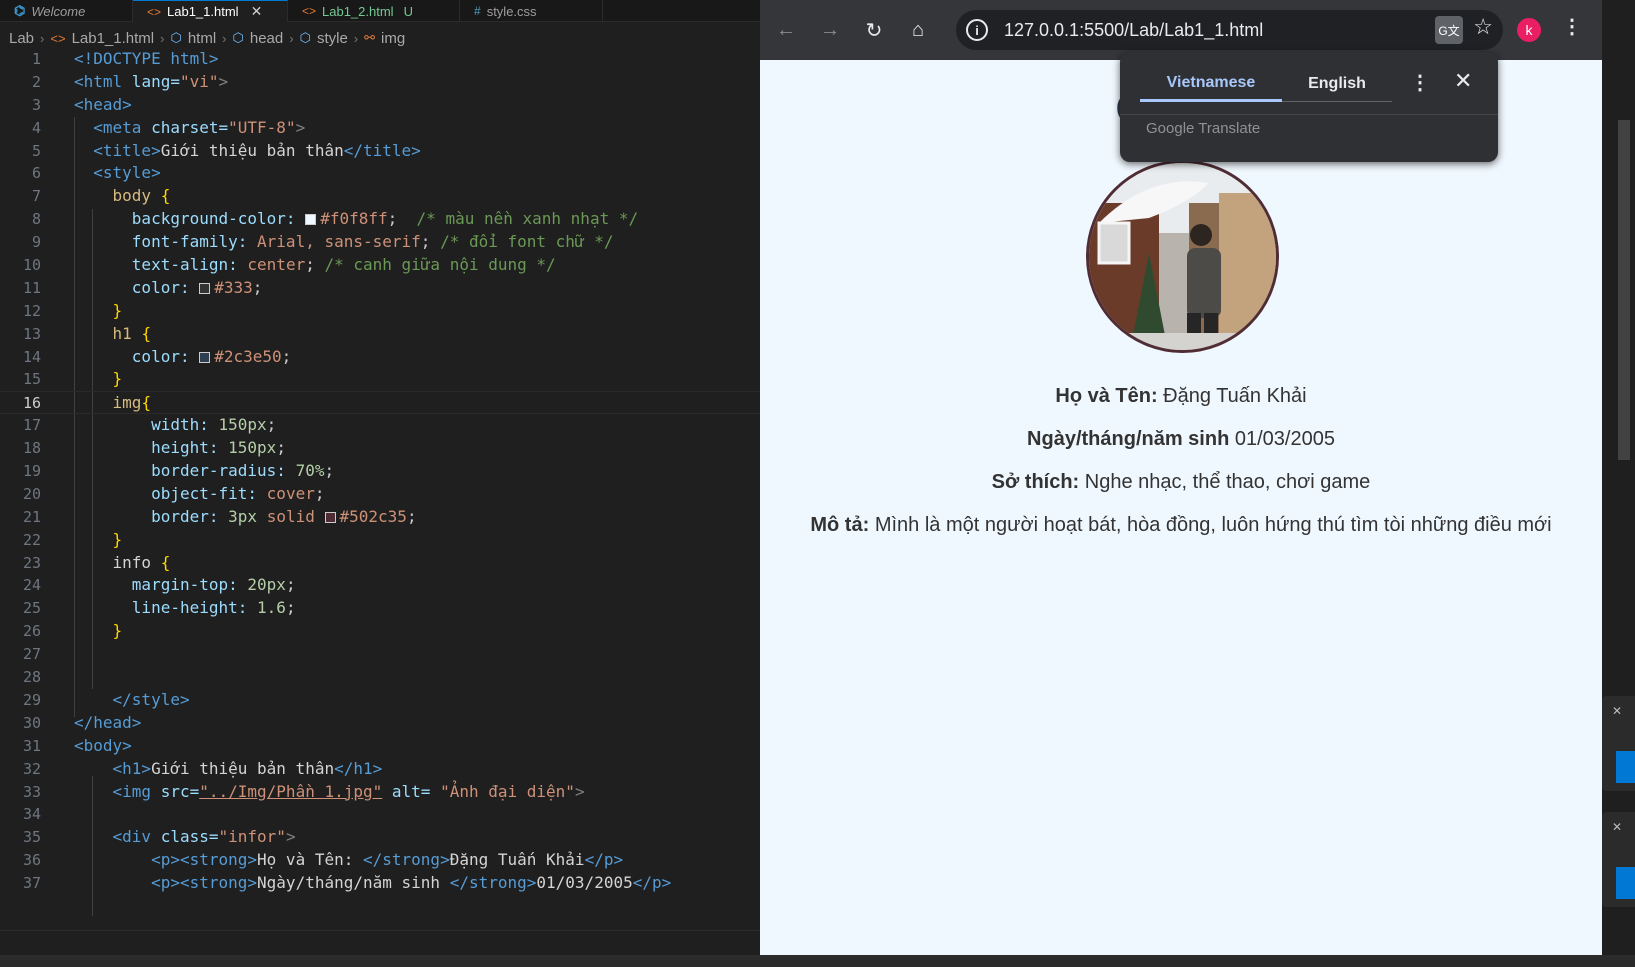 The width and height of the screenshot is (1635, 967). Describe the element at coordinates (154, 448) in the screenshot. I see `code-line: 18 height: 150px;` at that location.